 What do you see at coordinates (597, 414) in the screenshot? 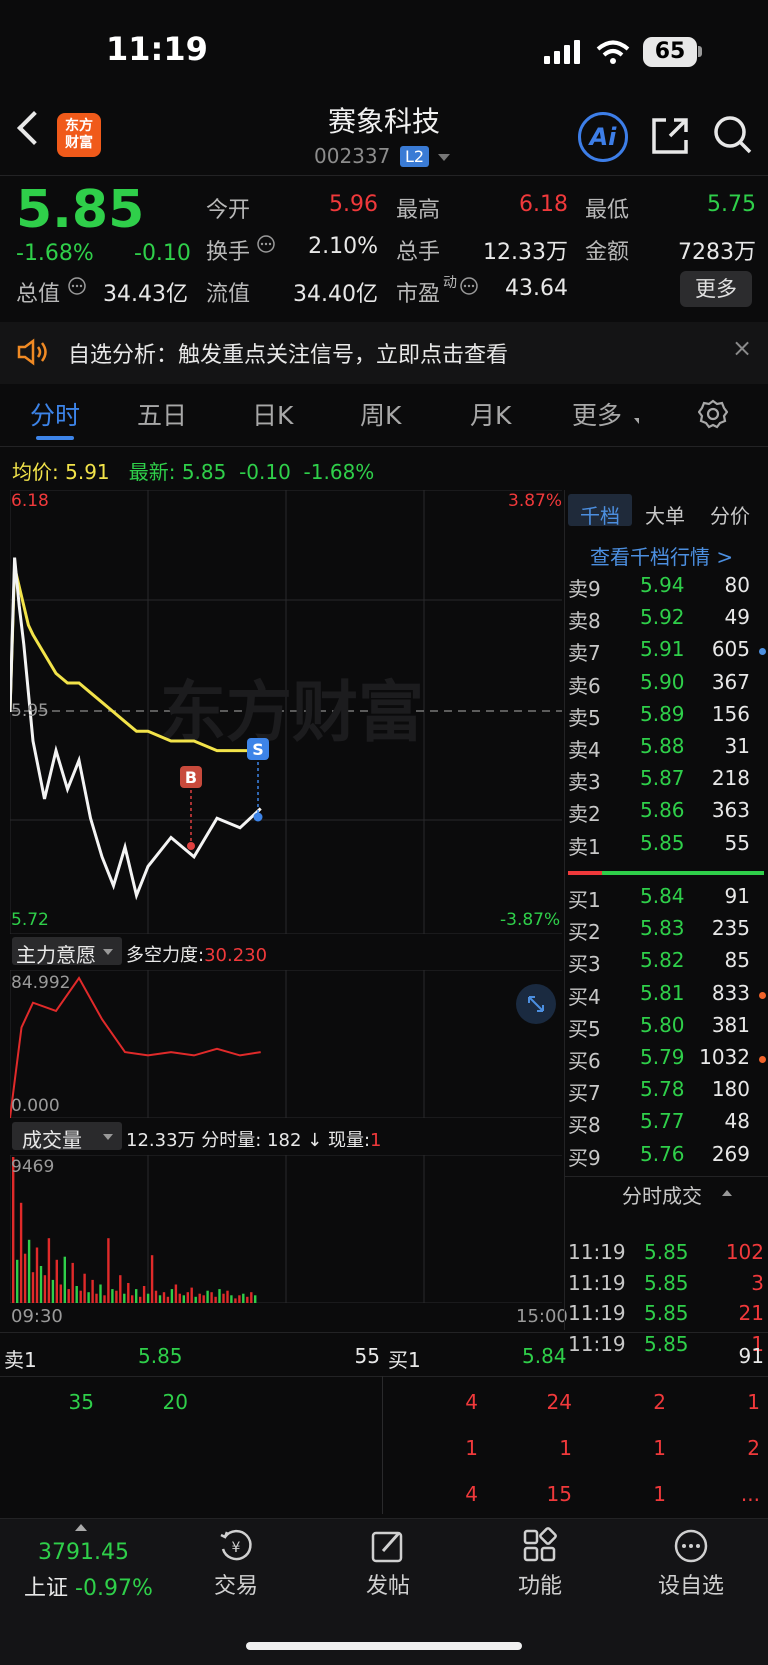
I see `tab-more: 更多` at bounding box center [597, 414].